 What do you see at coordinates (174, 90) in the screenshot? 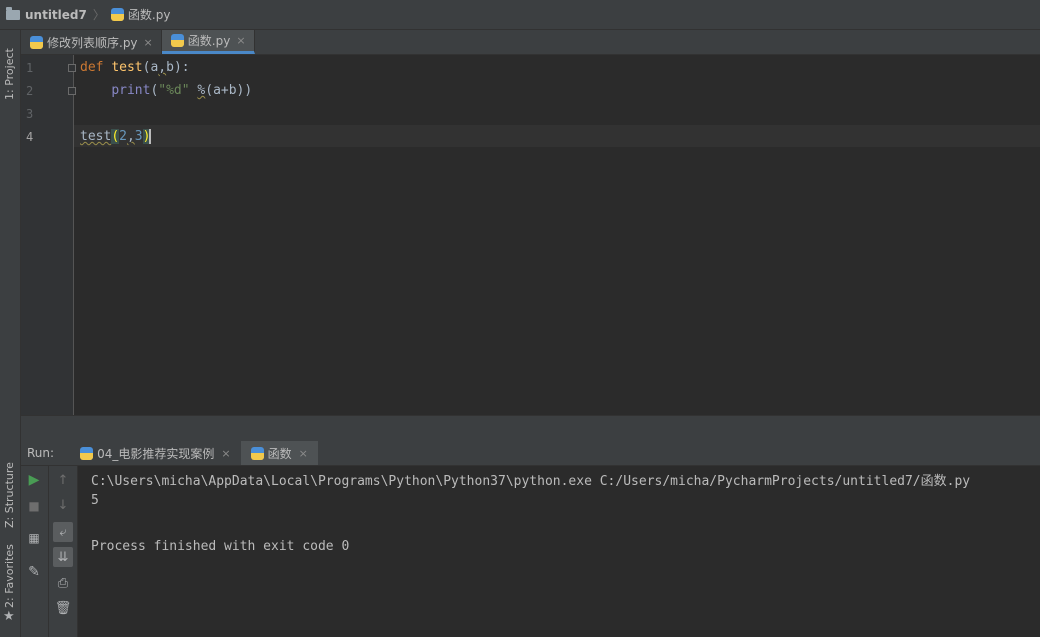
I see `code-token: "%d"` at bounding box center [174, 90].